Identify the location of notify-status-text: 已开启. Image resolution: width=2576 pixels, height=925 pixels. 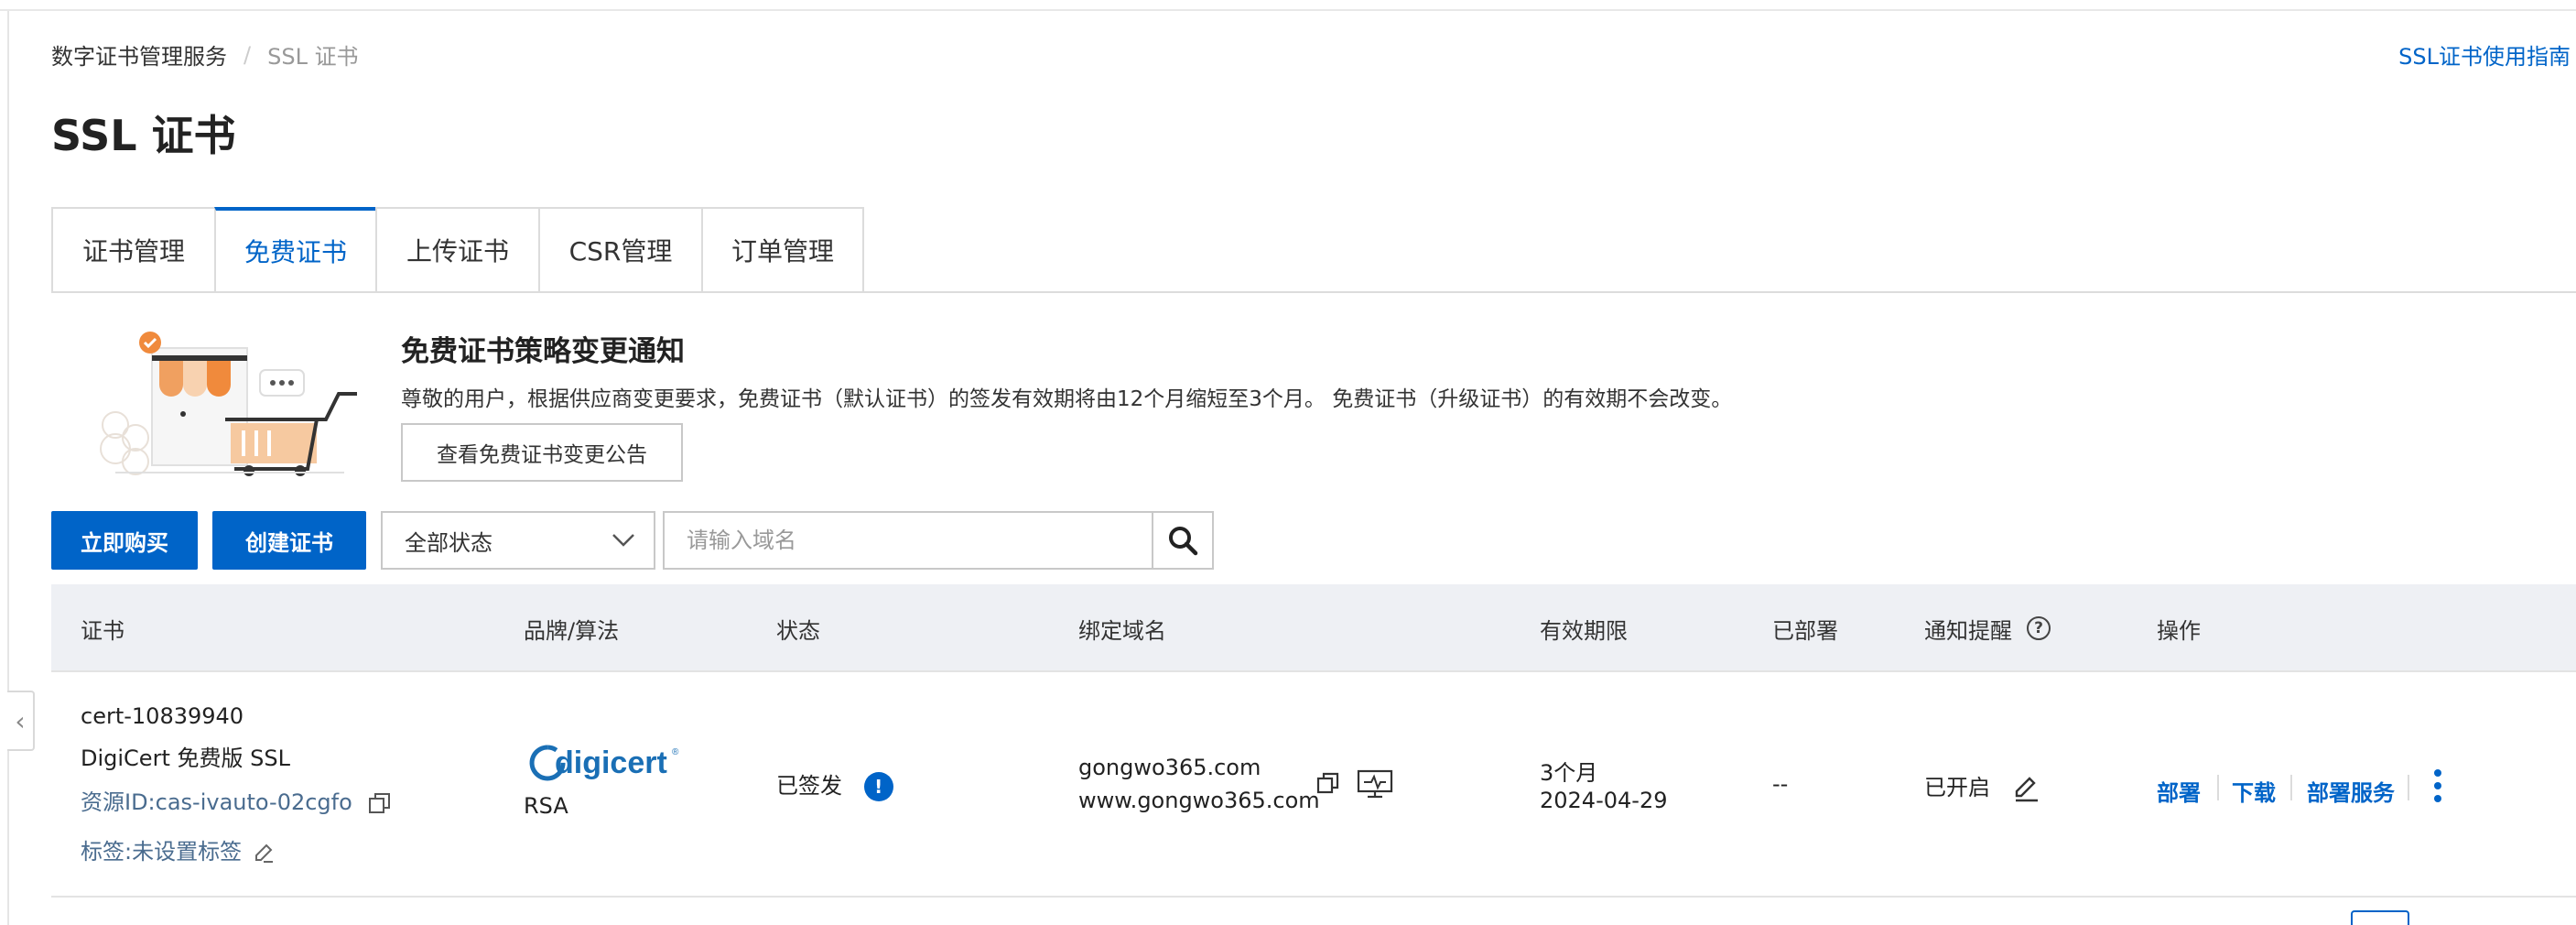
(1957, 787).